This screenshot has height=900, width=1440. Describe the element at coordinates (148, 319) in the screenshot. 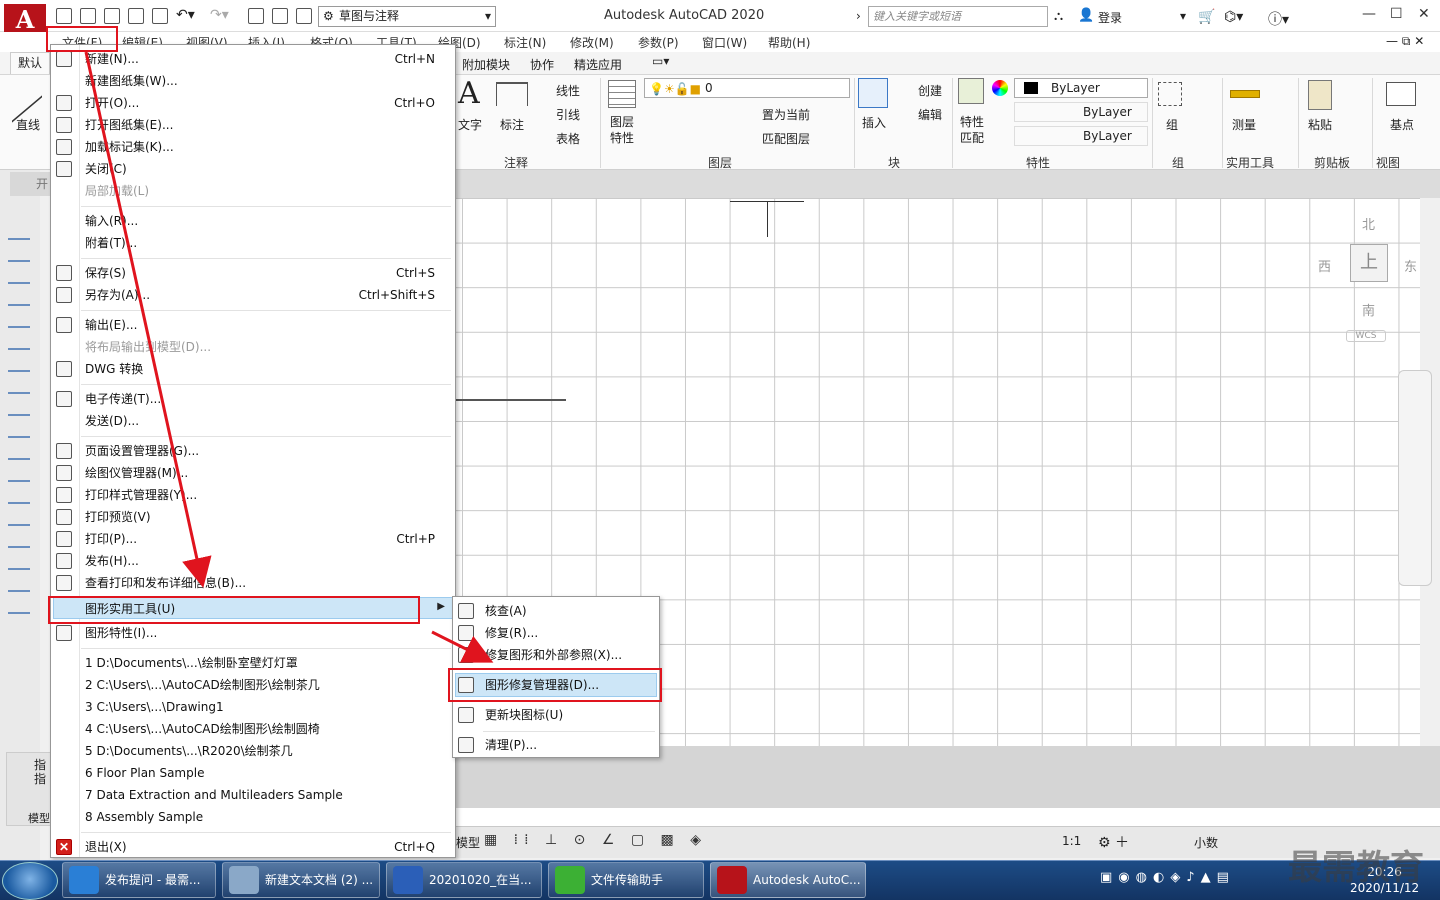

I see `arrow-to-utilities` at that location.